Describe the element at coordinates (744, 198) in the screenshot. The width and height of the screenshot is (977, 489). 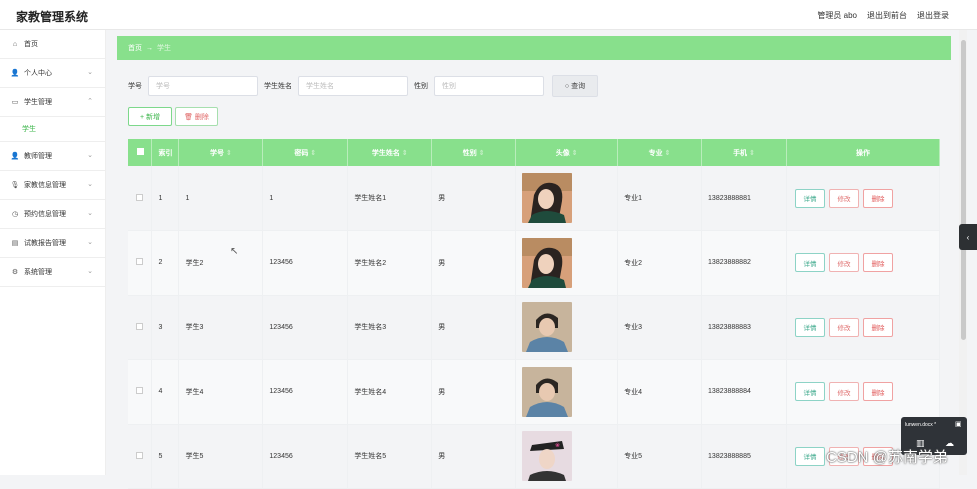
I see `cell-phone: 13823888881` at that location.